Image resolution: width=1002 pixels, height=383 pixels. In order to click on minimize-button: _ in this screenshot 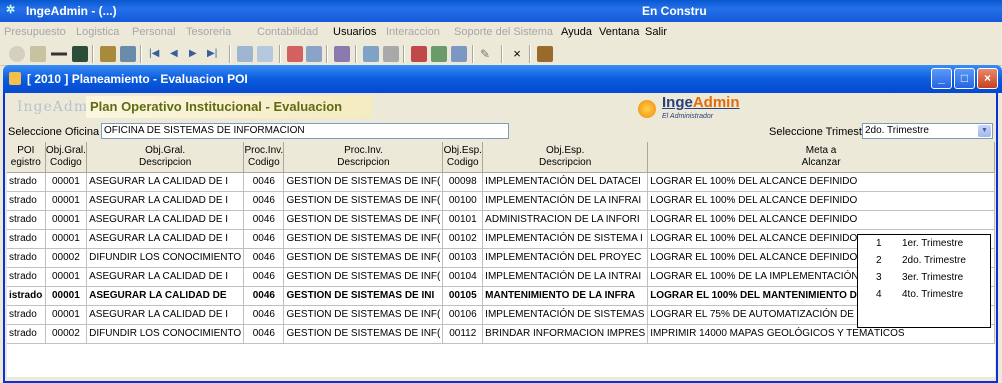, I will do `click(941, 78)`.